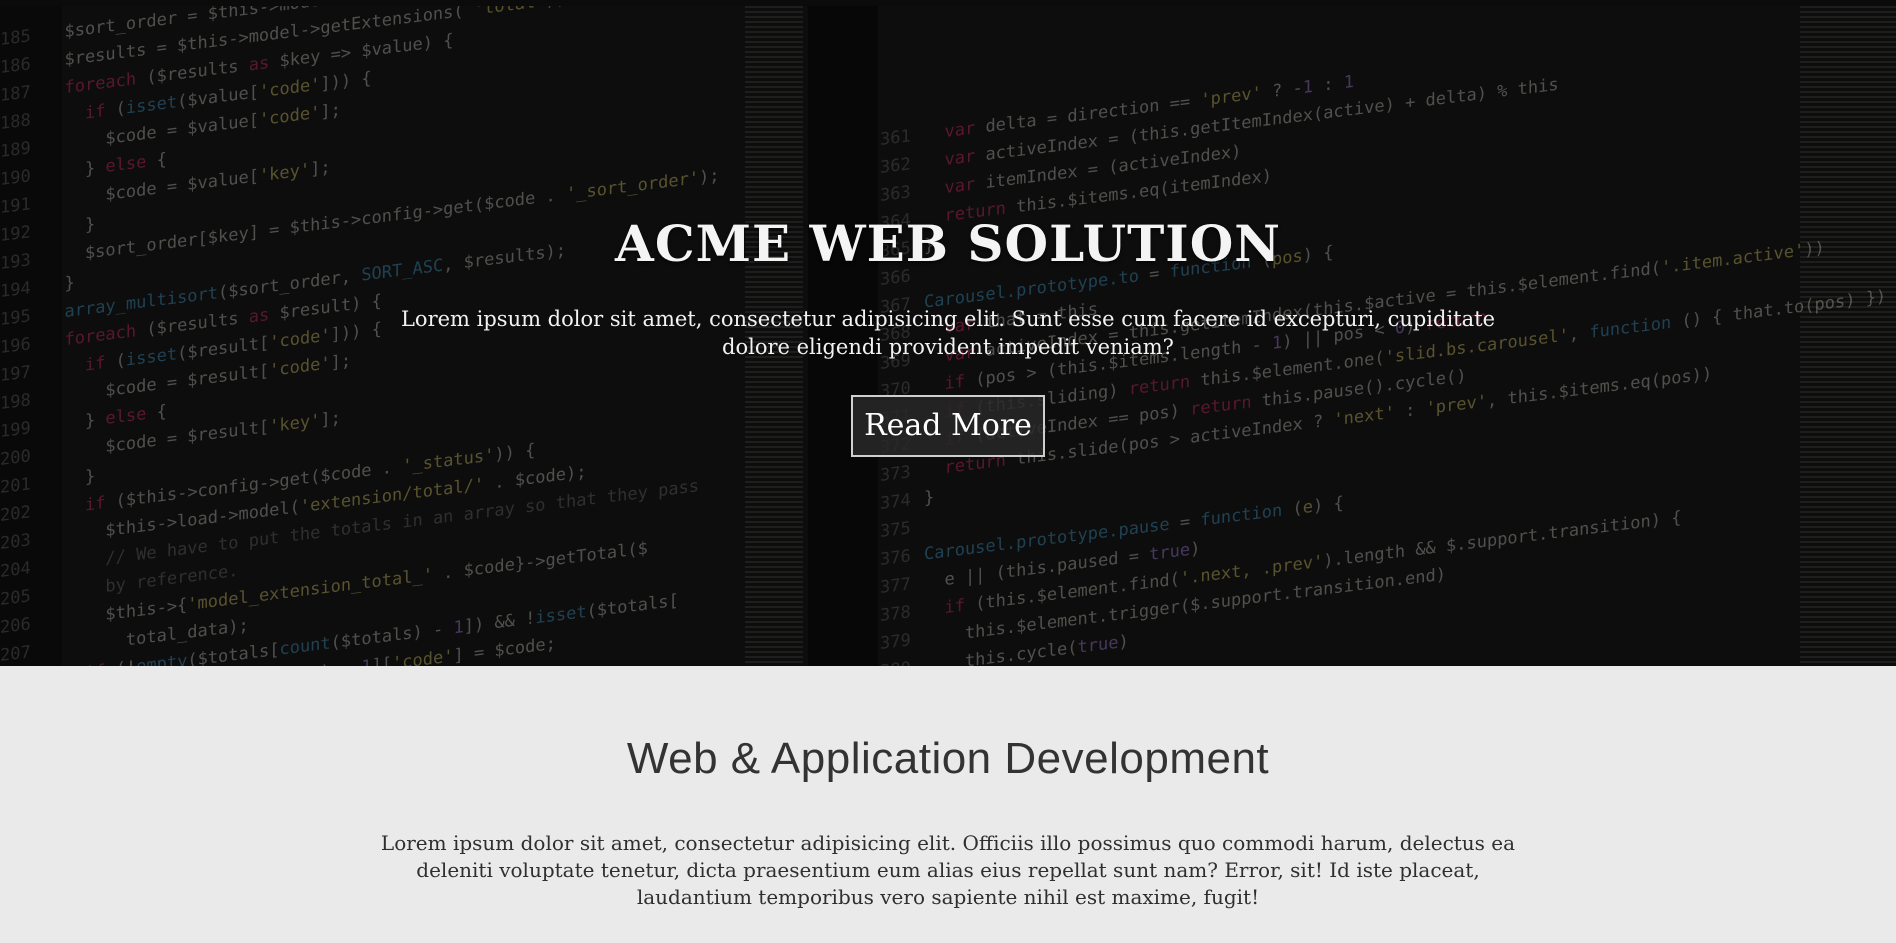 The height and width of the screenshot is (943, 1896). What do you see at coordinates (948, 243) in the screenshot?
I see `hero-title: ACME WEB SOLUTION` at bounding box center [948, 243].